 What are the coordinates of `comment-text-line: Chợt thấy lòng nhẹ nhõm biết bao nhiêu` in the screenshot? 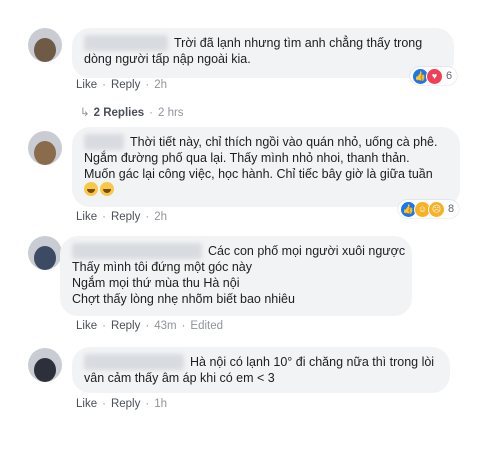 It's located at (183, 299).